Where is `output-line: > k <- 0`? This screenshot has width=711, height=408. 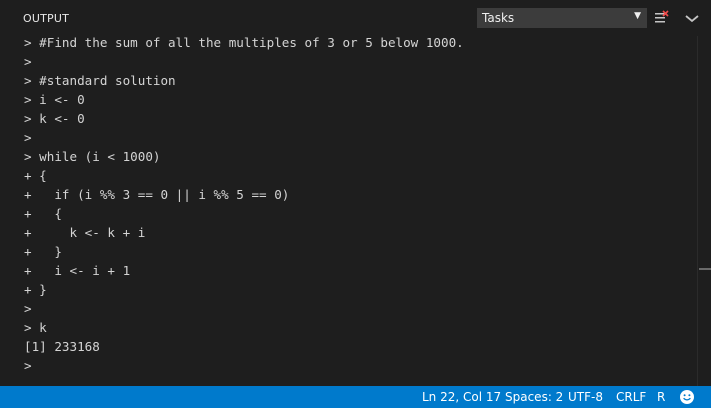
output-line: > k <- 0 is located at coordinates (54, 118).